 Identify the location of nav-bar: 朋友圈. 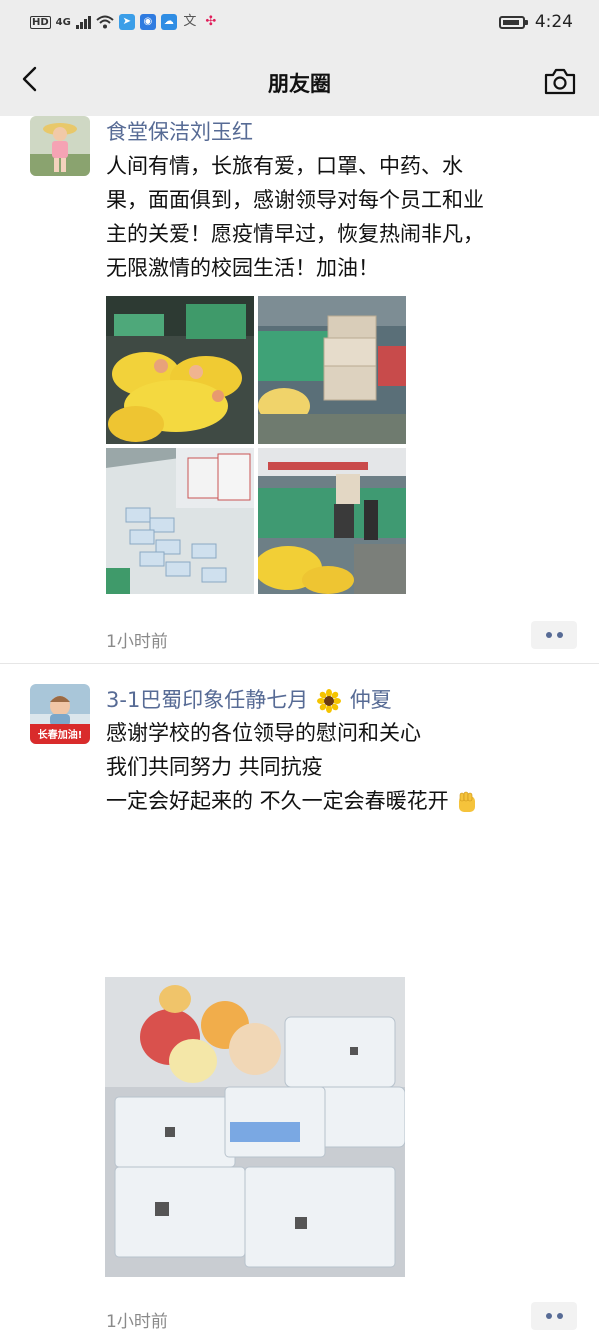
(299, 80).